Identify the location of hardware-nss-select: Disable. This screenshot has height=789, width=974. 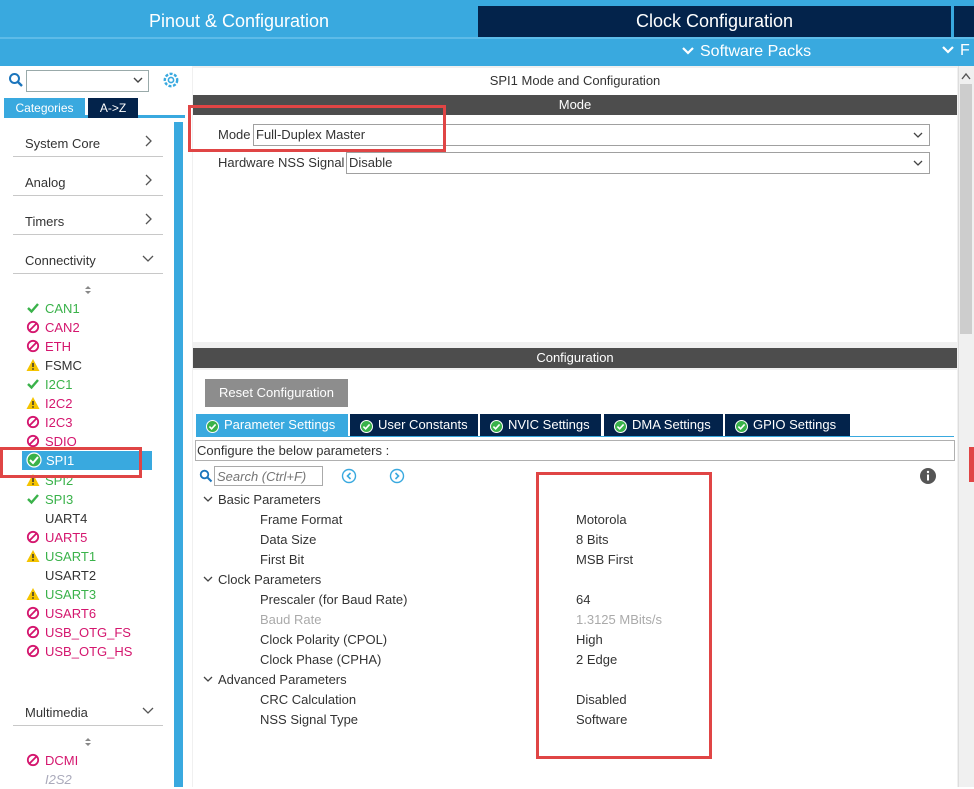
(638, 163).